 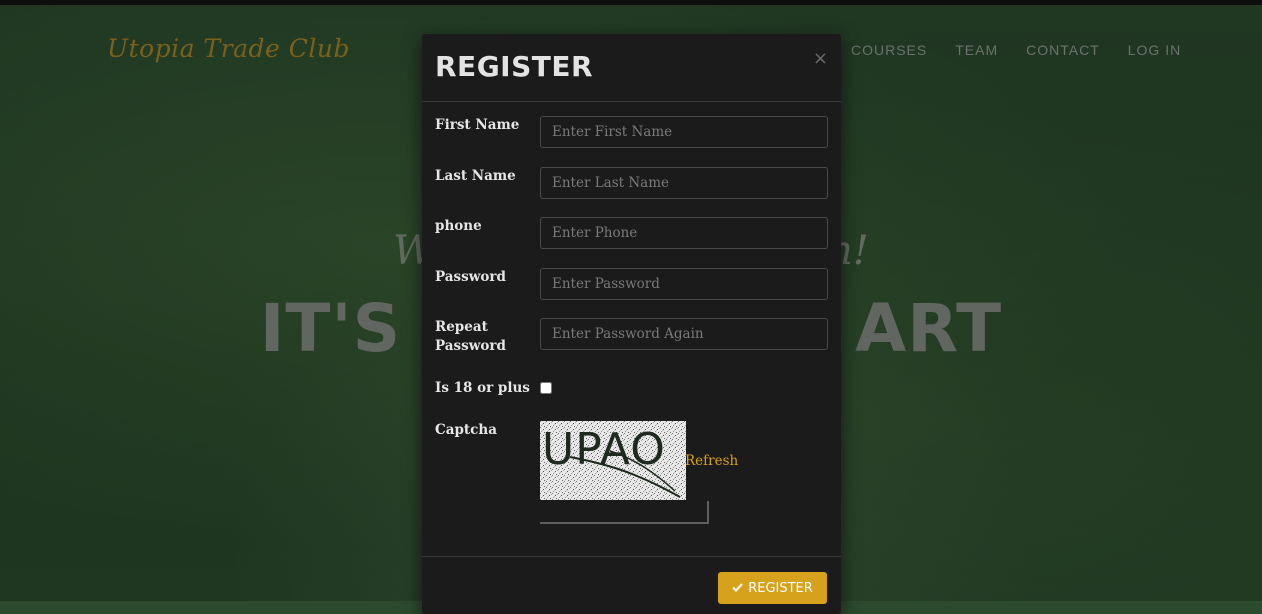 I want to click on adult-row: Is 18 or plus, so click(x=631, y=389).